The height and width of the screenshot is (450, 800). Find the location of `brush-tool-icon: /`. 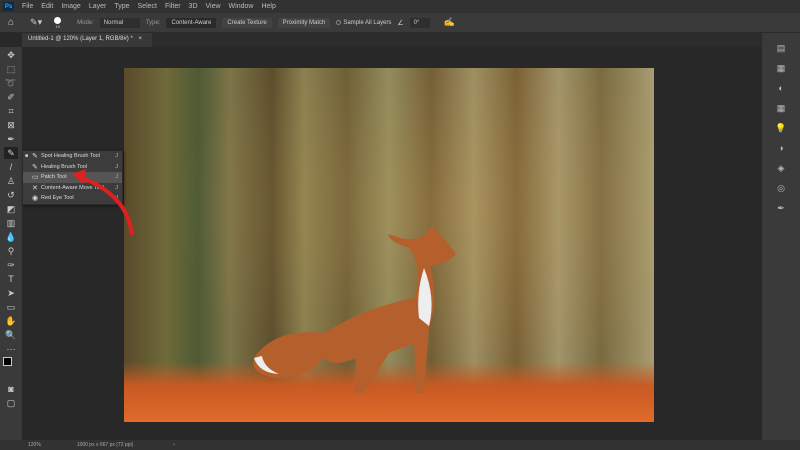

brush-tool-icon: / is located at coordinates (11, 167).